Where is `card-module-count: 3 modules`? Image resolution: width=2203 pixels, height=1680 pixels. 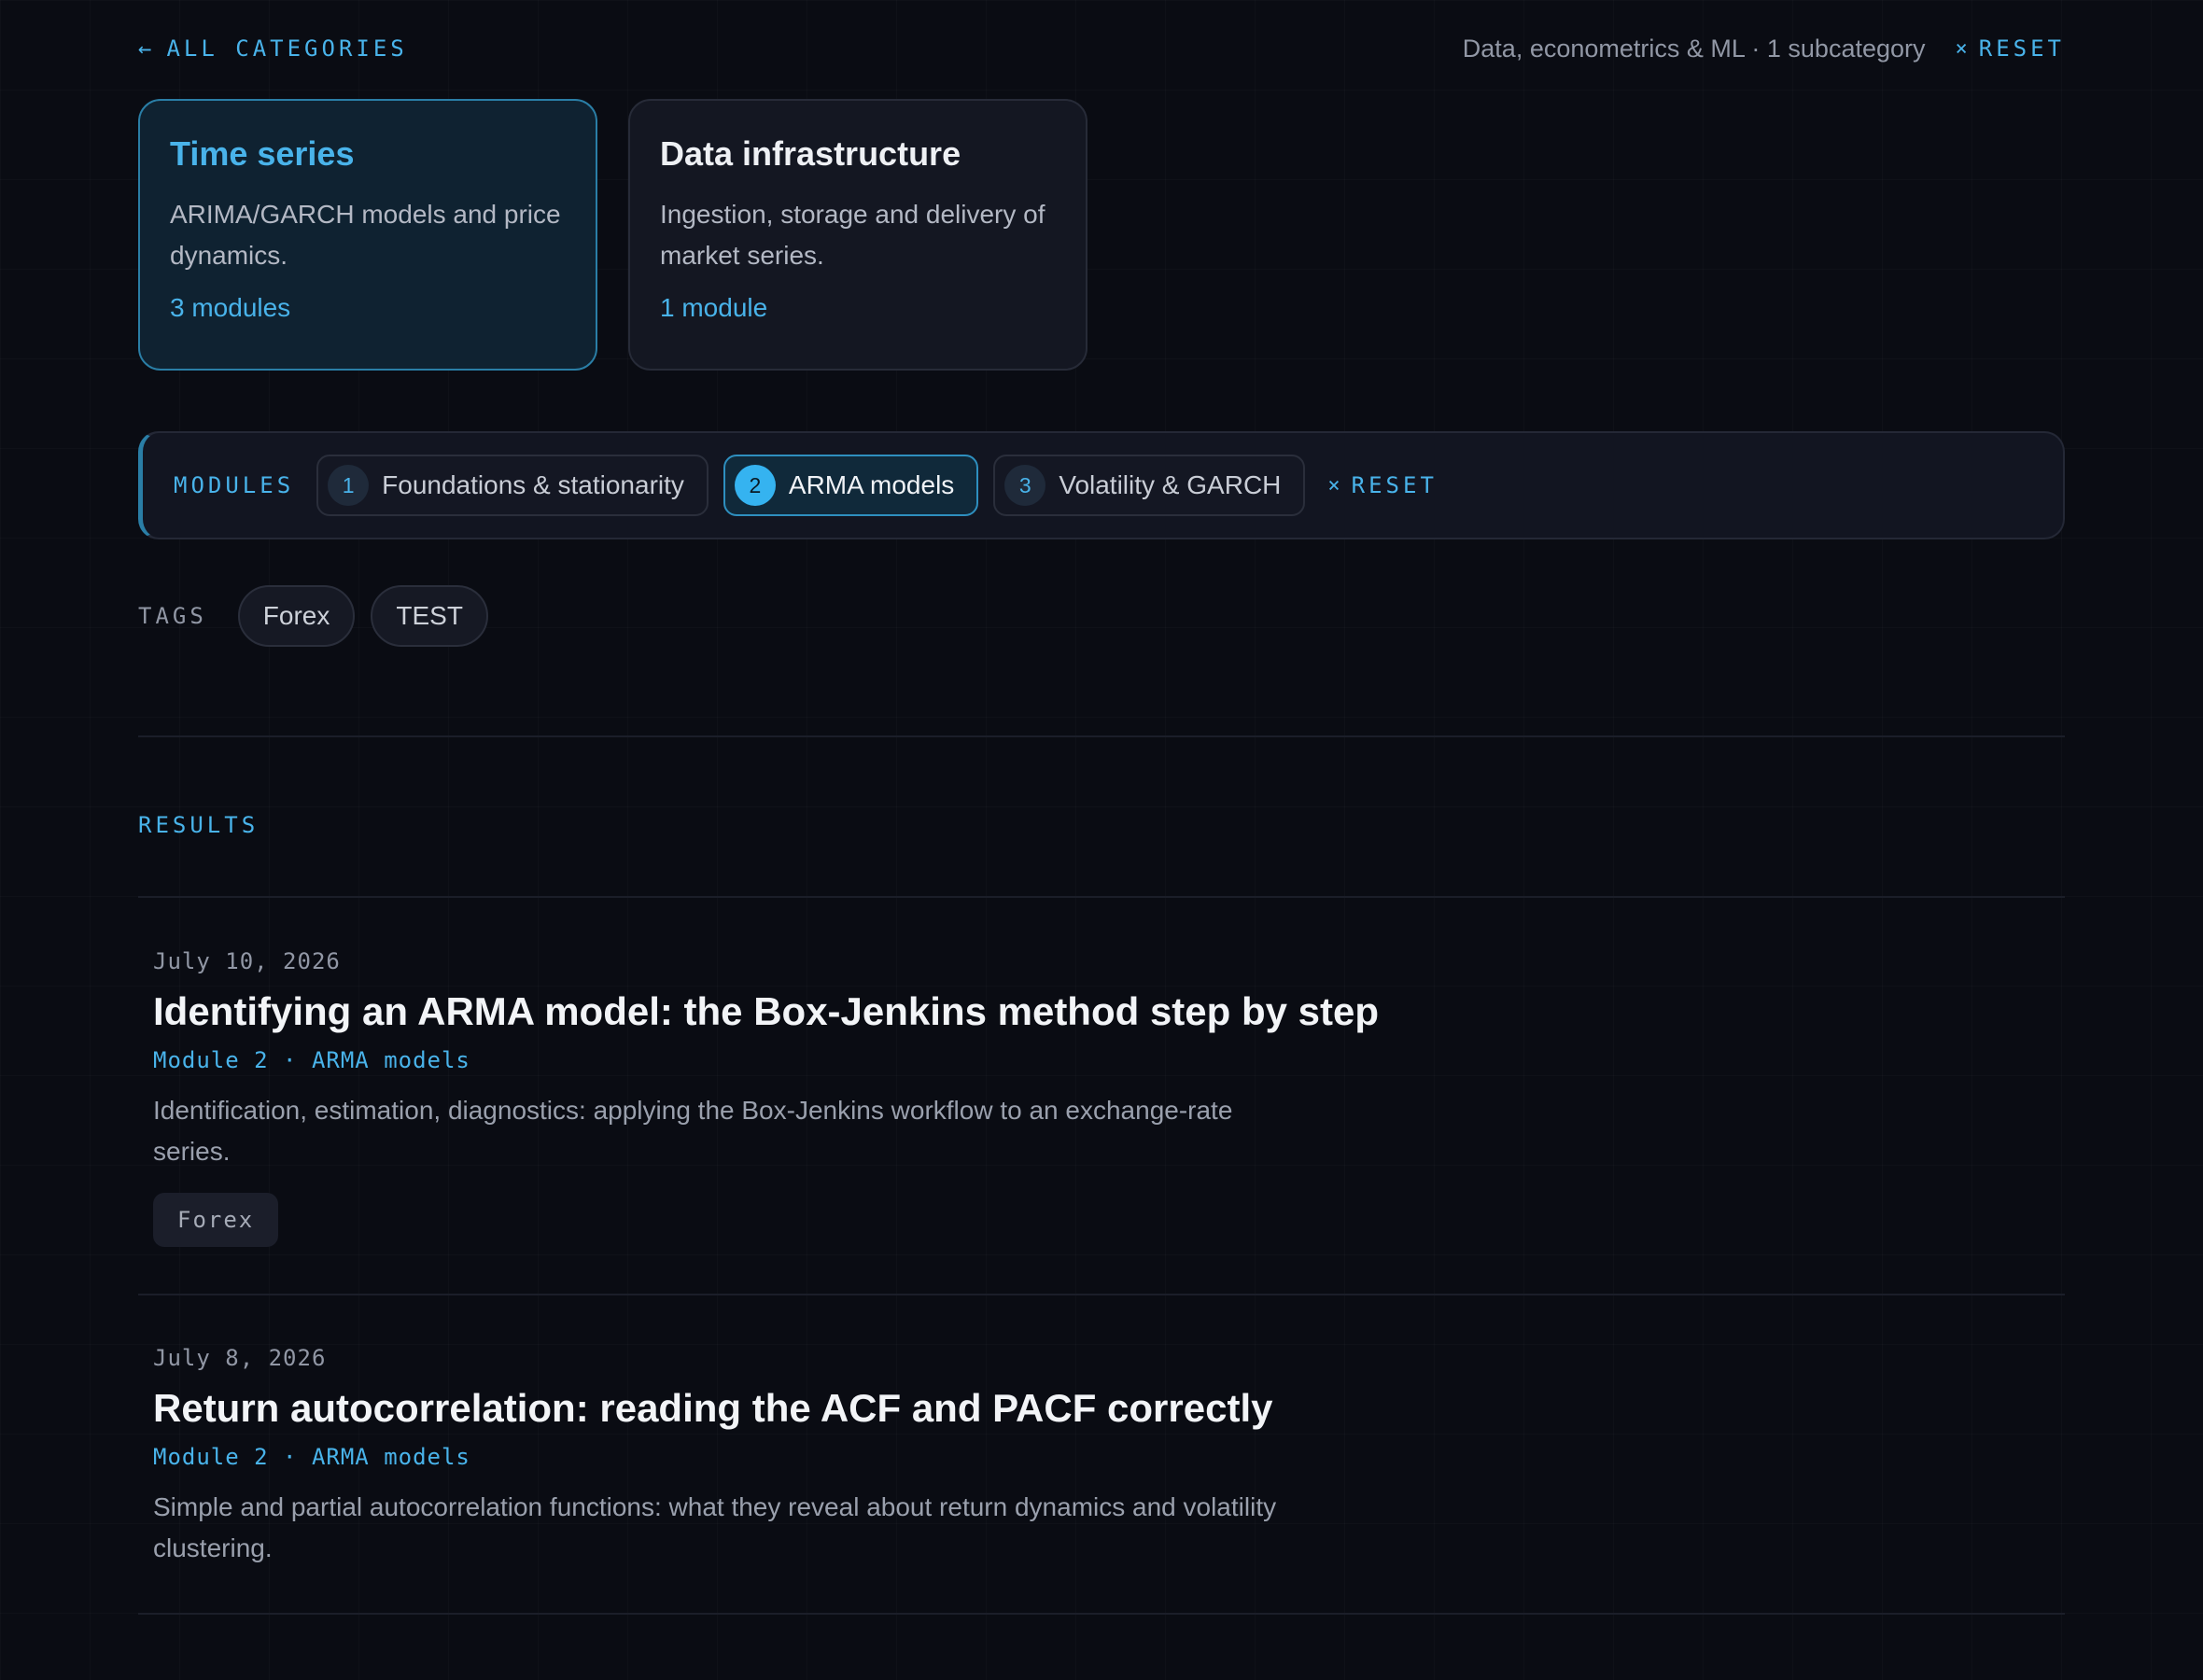
card-module-count: 3 modules is located at coordinates (231, 307).